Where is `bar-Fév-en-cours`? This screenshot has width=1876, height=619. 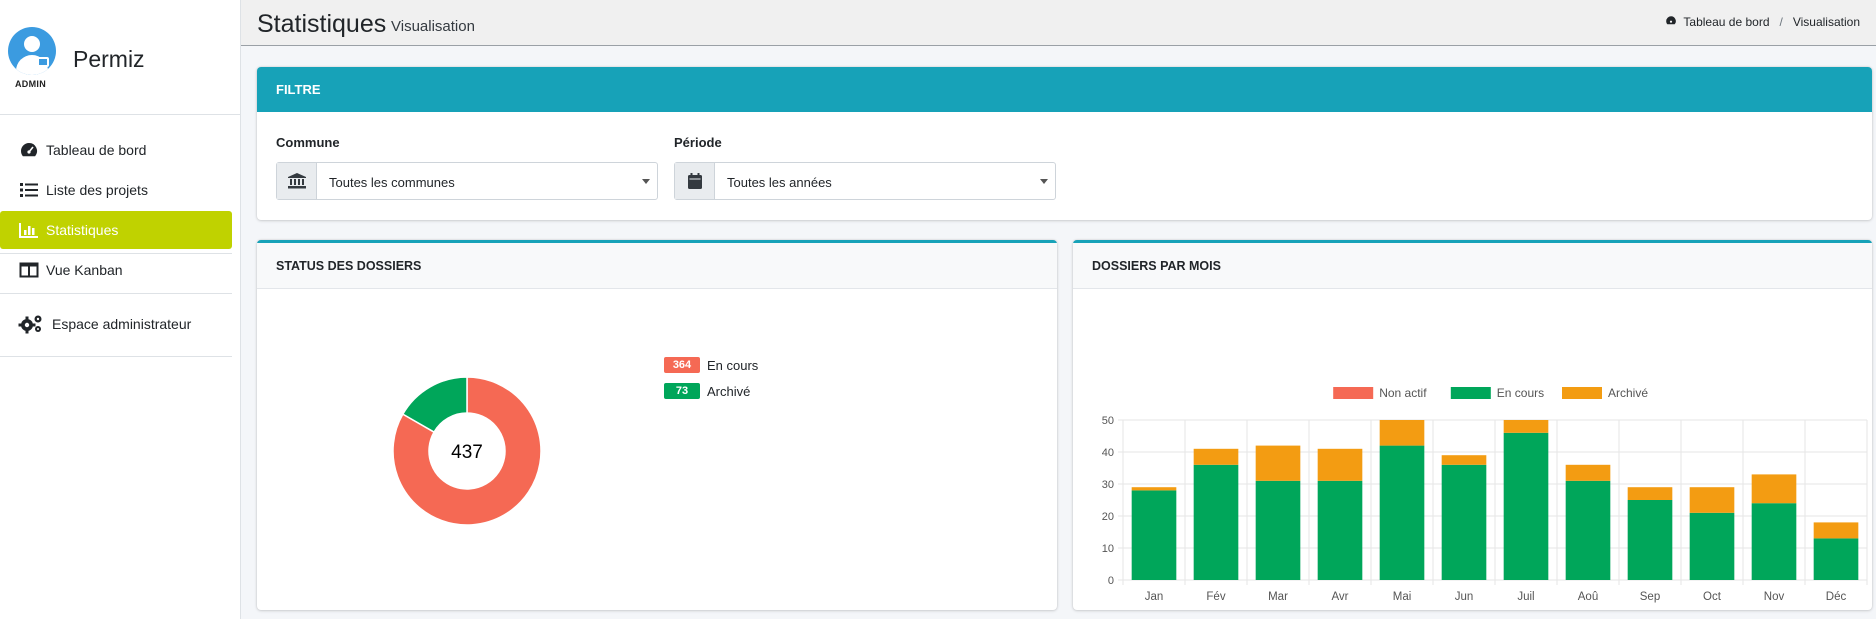 bar-Fév-en-cours is located at coordinates (1216, 522).